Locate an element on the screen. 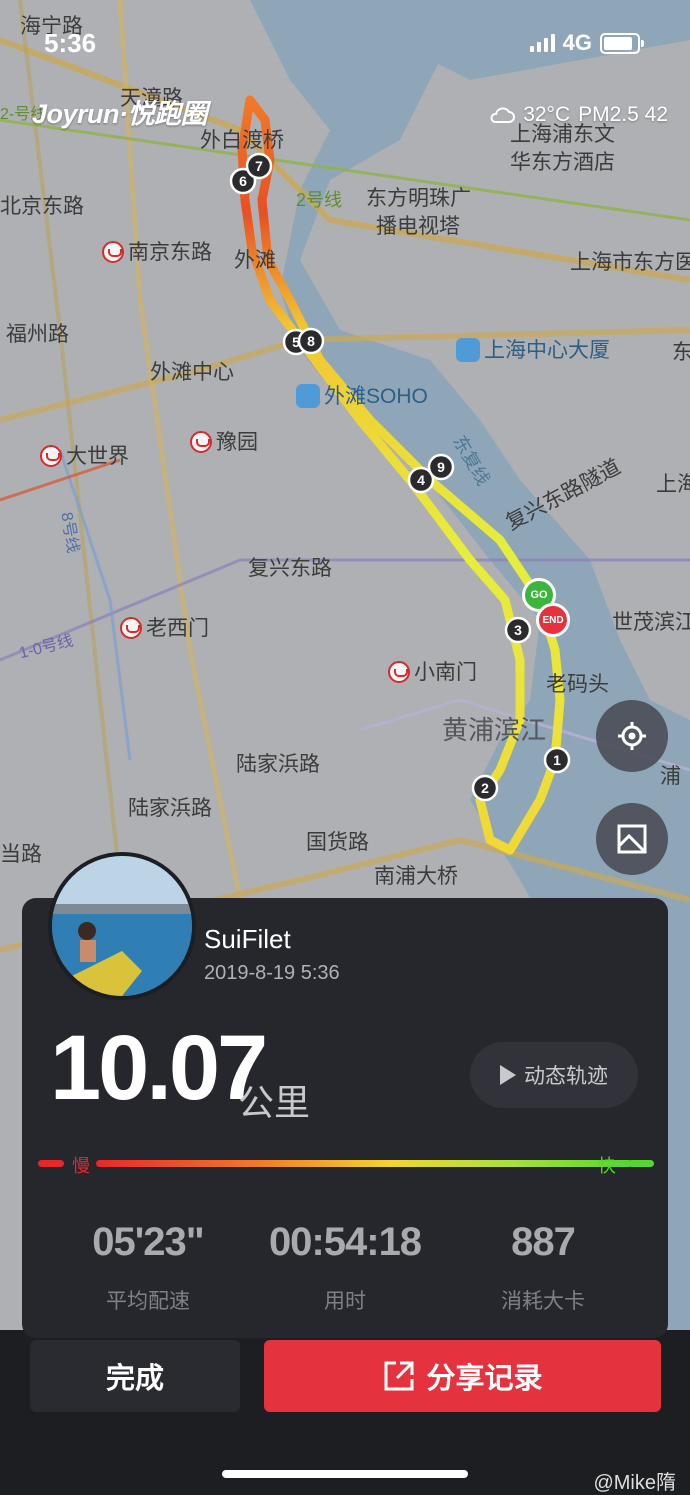 This screenshot has height=1495, width=690. username: SuiFilet is located at coordinates (247, 939).